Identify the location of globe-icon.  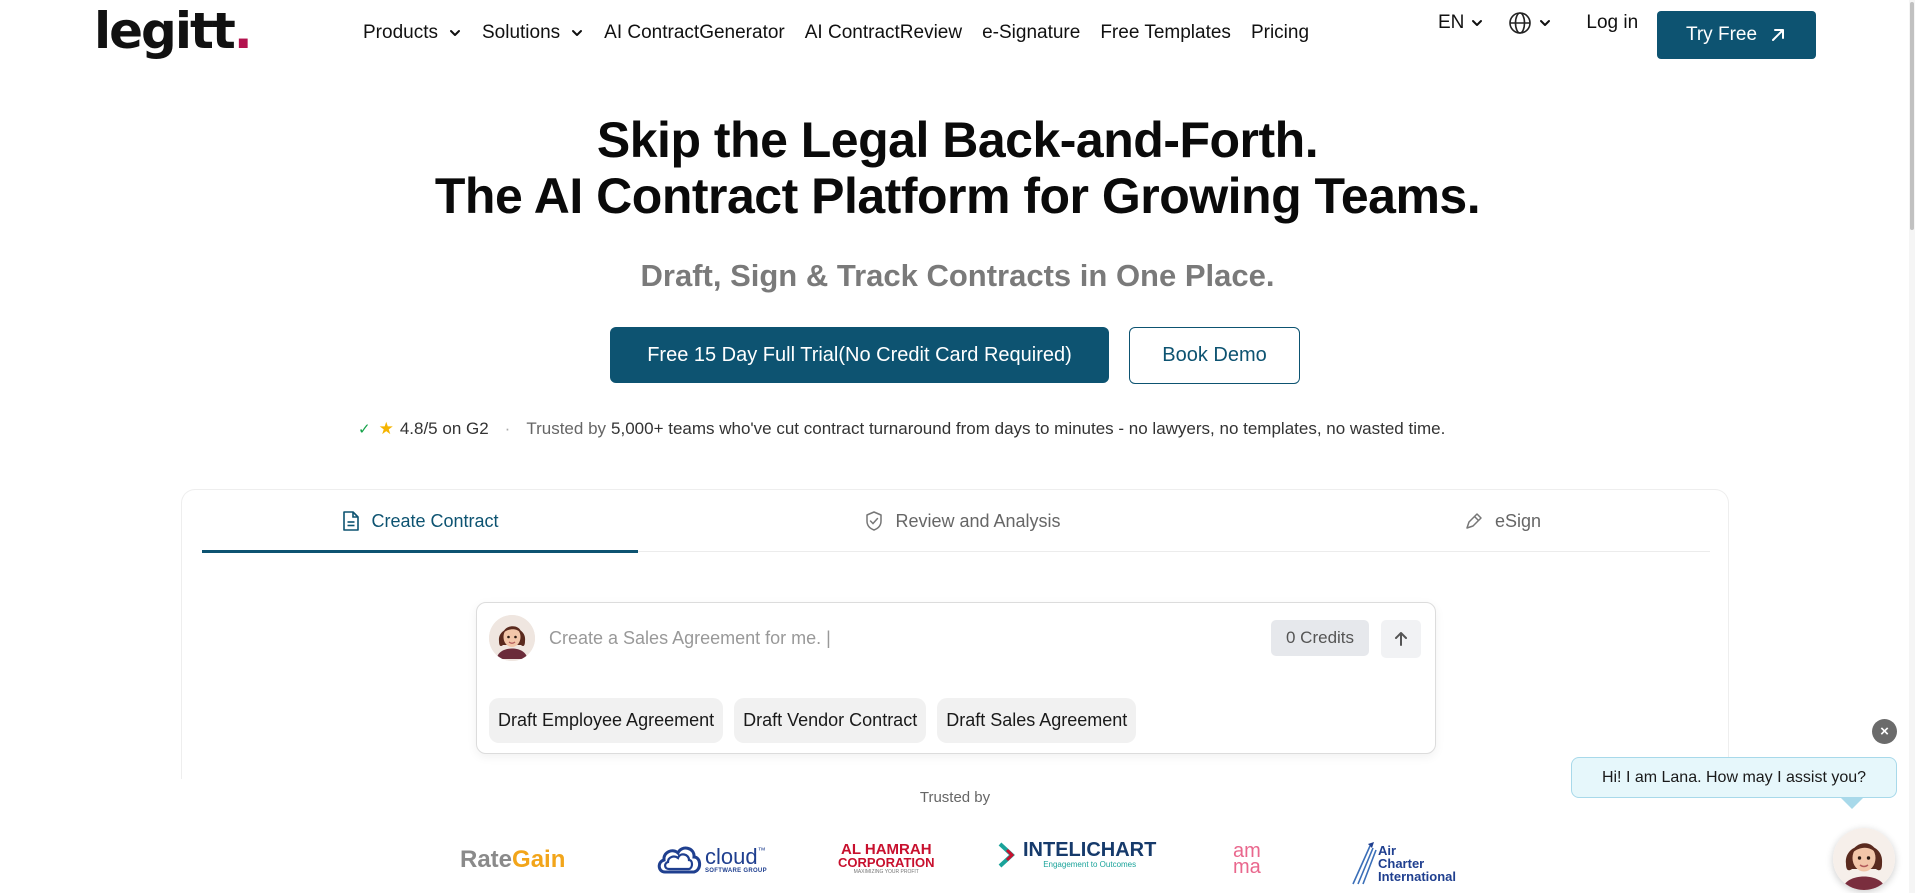
(1520, 23).